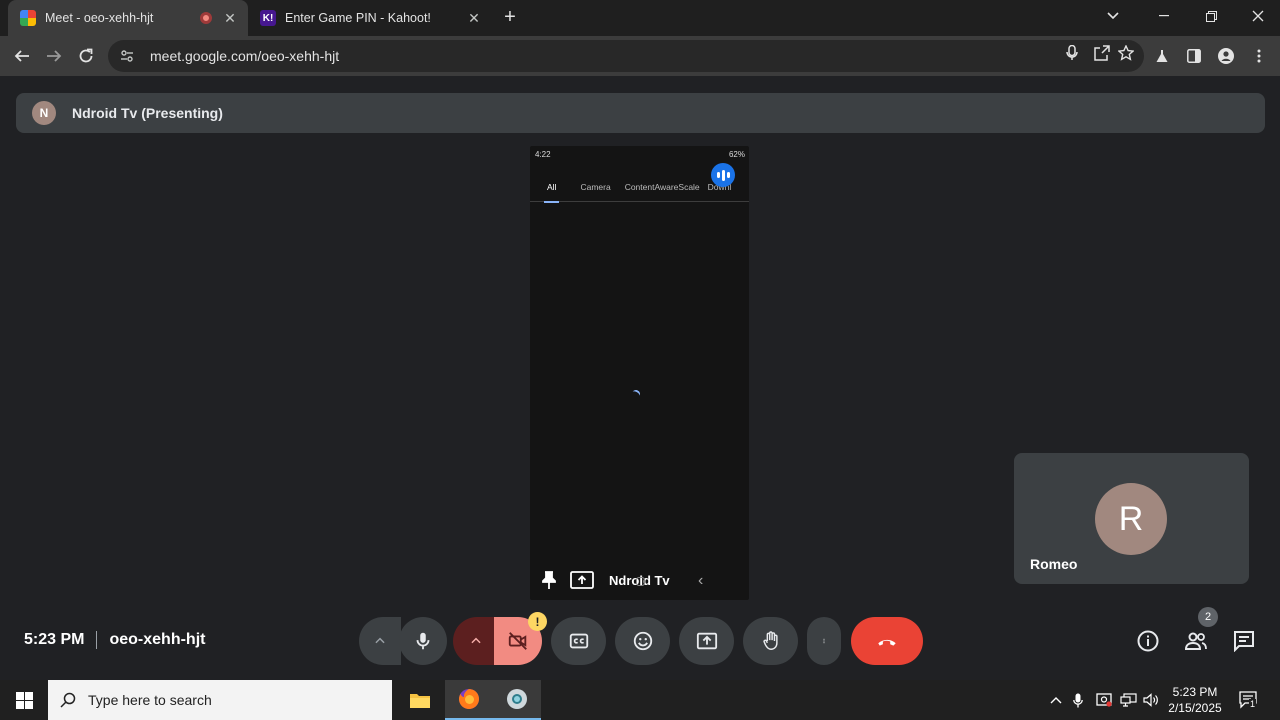  Describe the element at coordinates (736, 154) in the screenshot. I see `phone-status-battery: 62%` at that location.